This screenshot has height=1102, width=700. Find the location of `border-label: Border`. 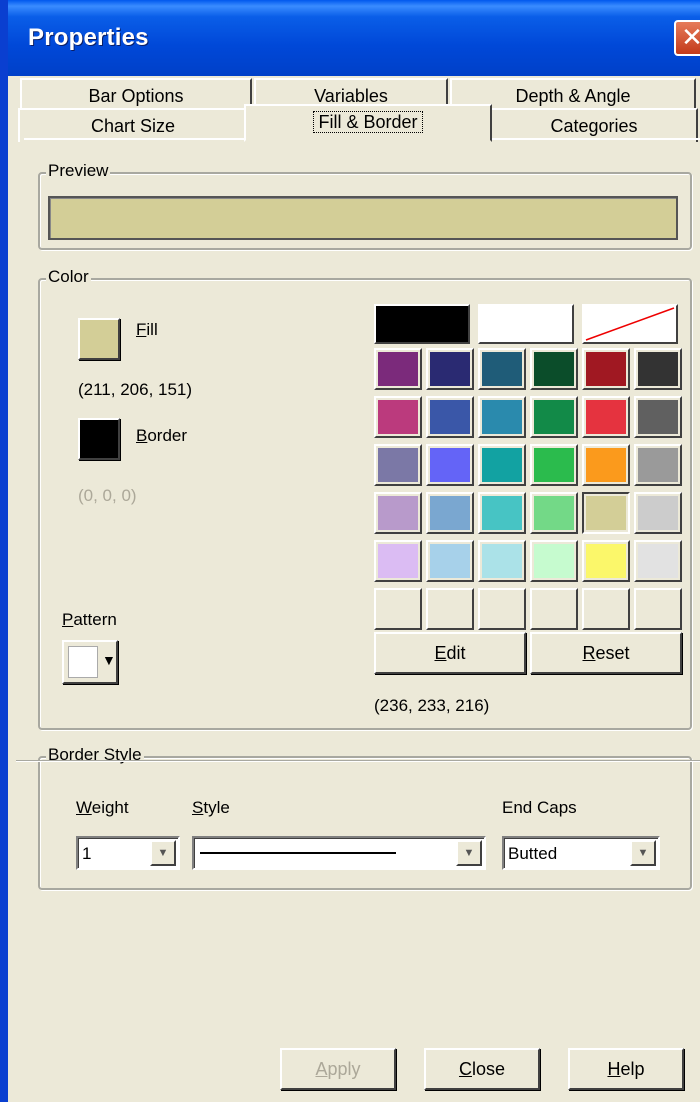

border-label: Border is located at coordinates (162, 435).